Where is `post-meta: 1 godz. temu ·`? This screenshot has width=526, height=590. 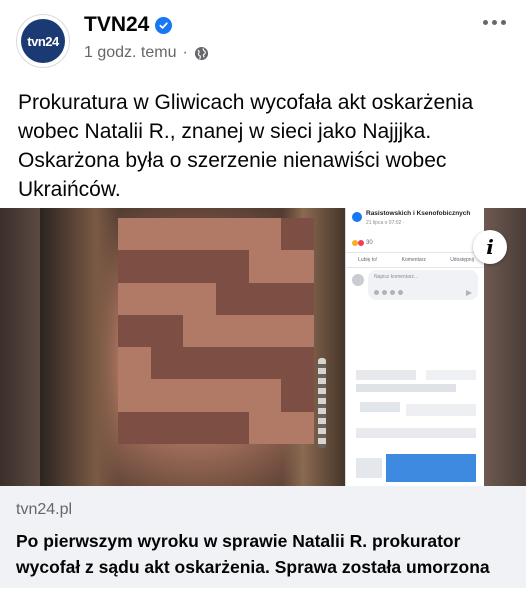
post-meta: 1 godz. temu · is located at coordinates (146, 53).